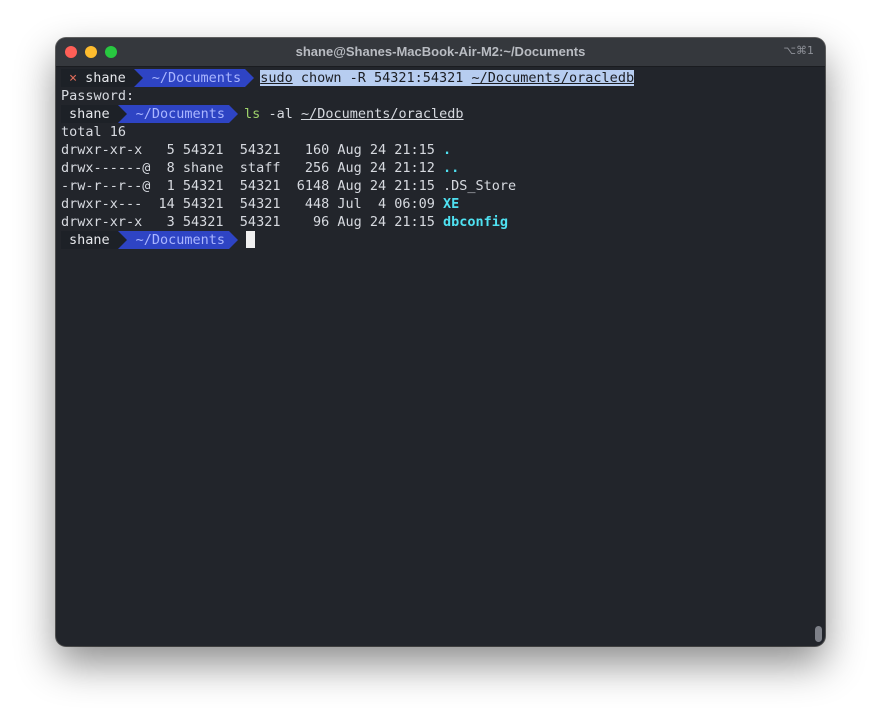 This screenshot has height=721, width=881. What do you see at coordinates (476, 222) in the screenshot?
I see `row-filename: dbconfig` at bounding box center [476, 222].